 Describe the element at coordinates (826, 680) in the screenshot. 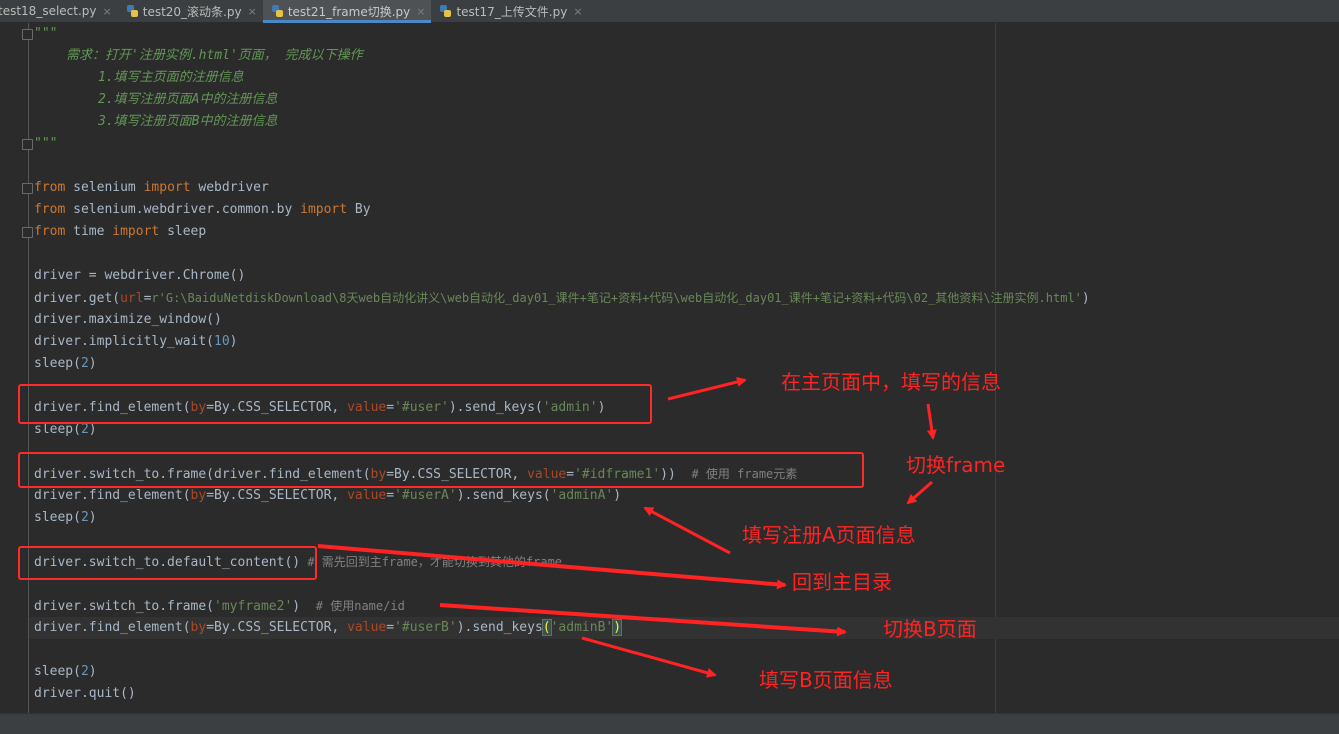

I see `annotation-fill-b: 填写B页面信息` at that location.